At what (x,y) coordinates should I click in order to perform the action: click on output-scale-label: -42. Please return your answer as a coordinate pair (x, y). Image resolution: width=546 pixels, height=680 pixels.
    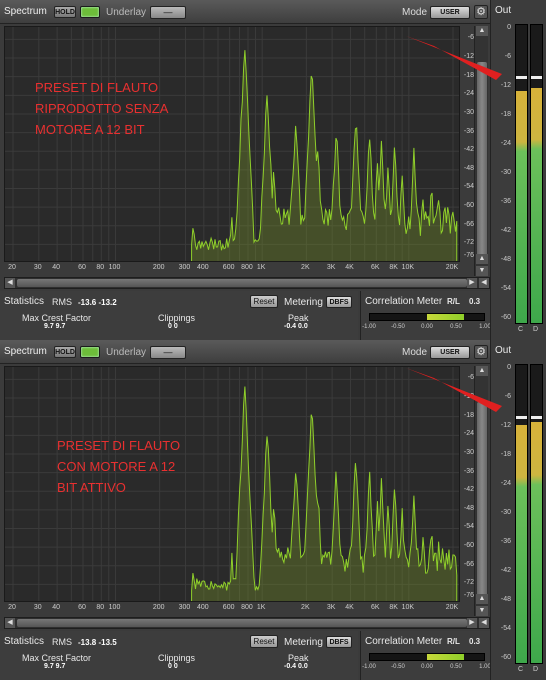
    Looking at the image, I should click on (505, 230).